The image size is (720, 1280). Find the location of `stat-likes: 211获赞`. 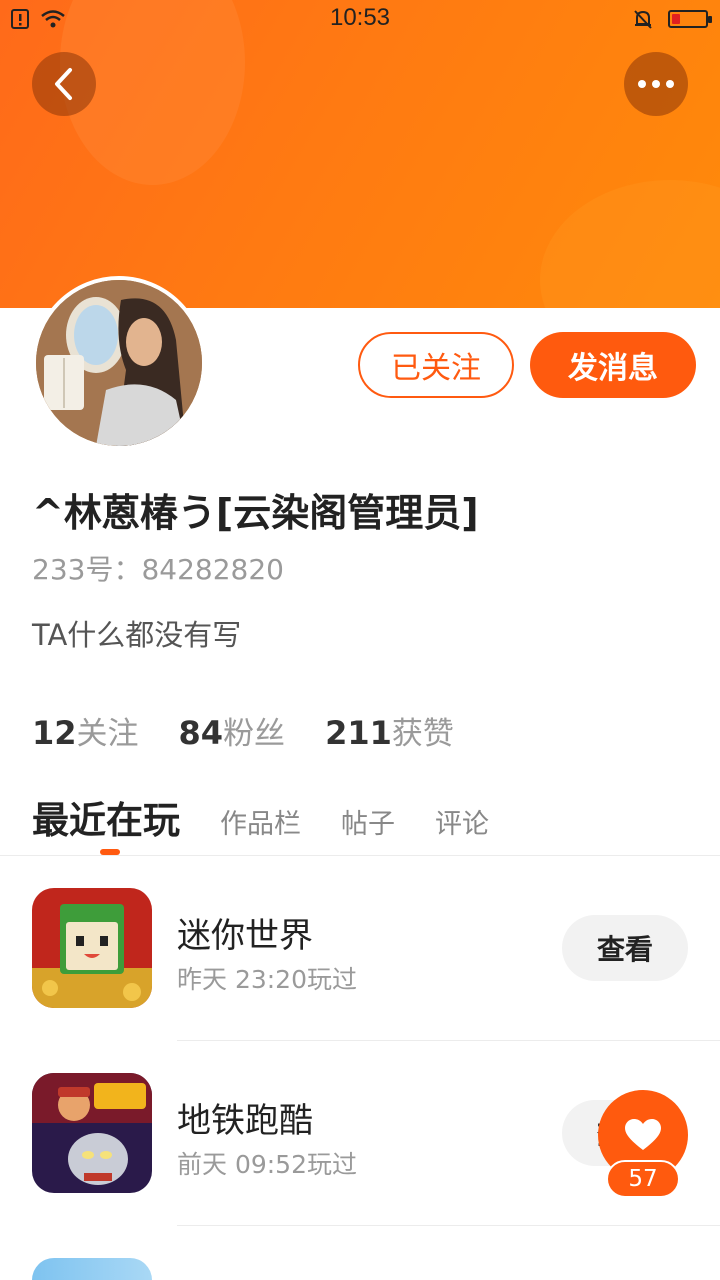

stat-likes: 211获赞 is located at coordinates (389, 730).